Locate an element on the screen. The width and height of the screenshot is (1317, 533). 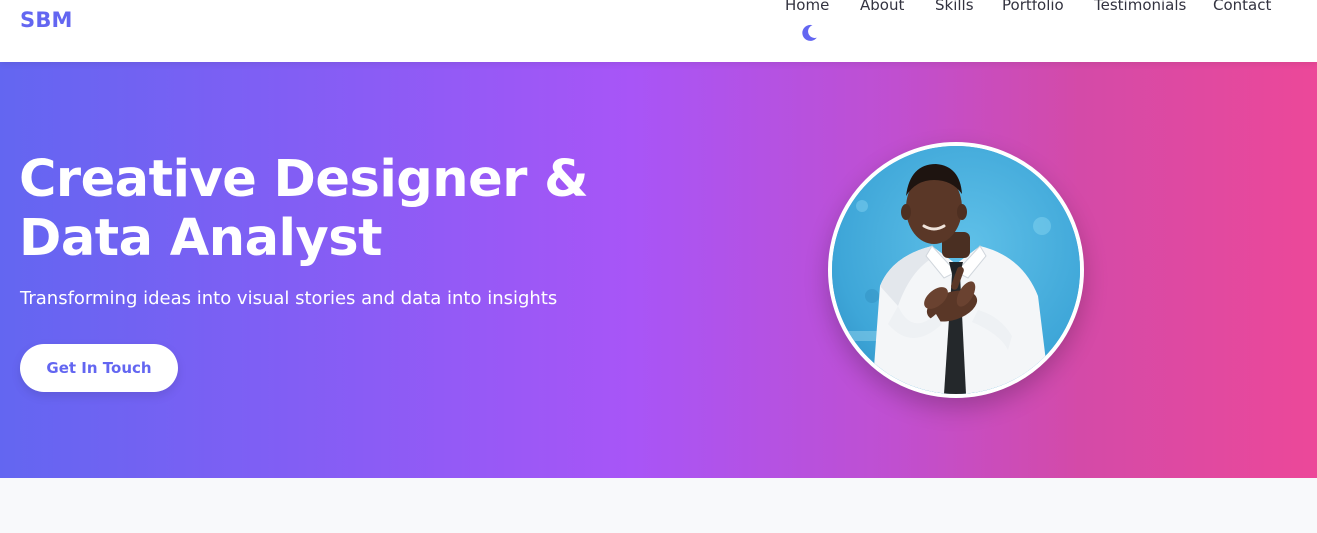
theme-toggle-button is located at coordinates (809, 33).